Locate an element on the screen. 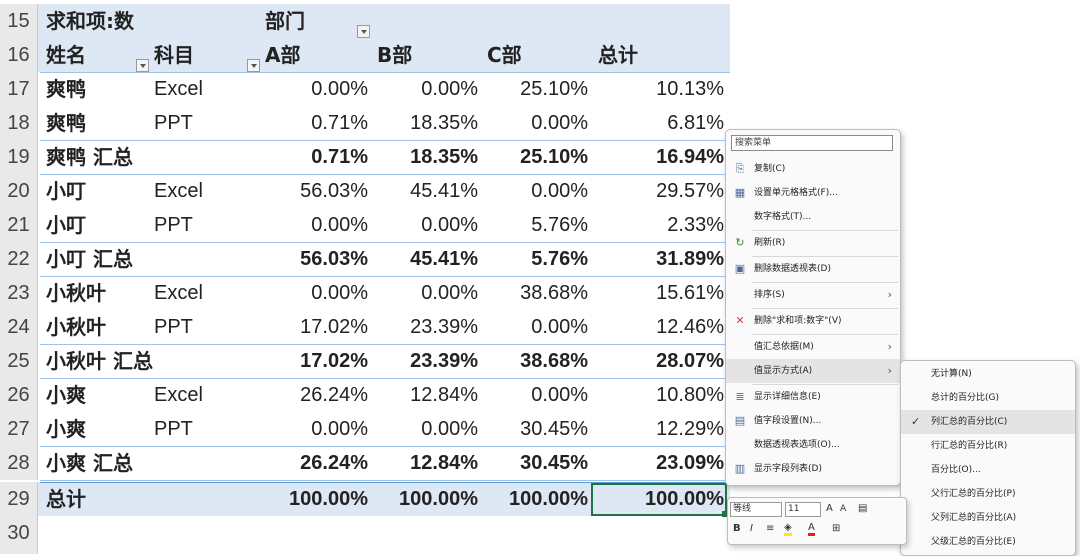 This screenshot has height=556, width=1080. menu-search-input: 搜索菜单 is located at coordinates (812, 143).